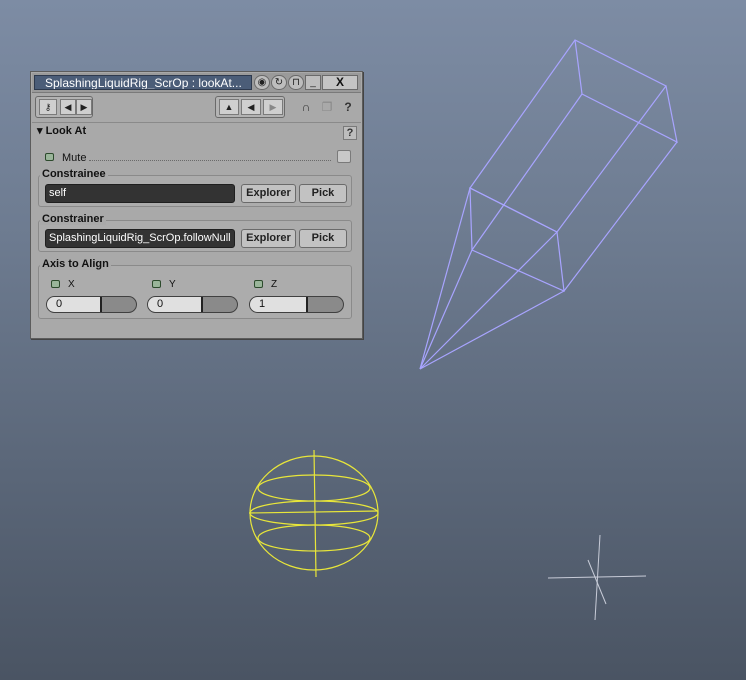  I want to click on constrainer-field: SplashingLiquidRig_ScrOp.followNull, so click(140, 238).